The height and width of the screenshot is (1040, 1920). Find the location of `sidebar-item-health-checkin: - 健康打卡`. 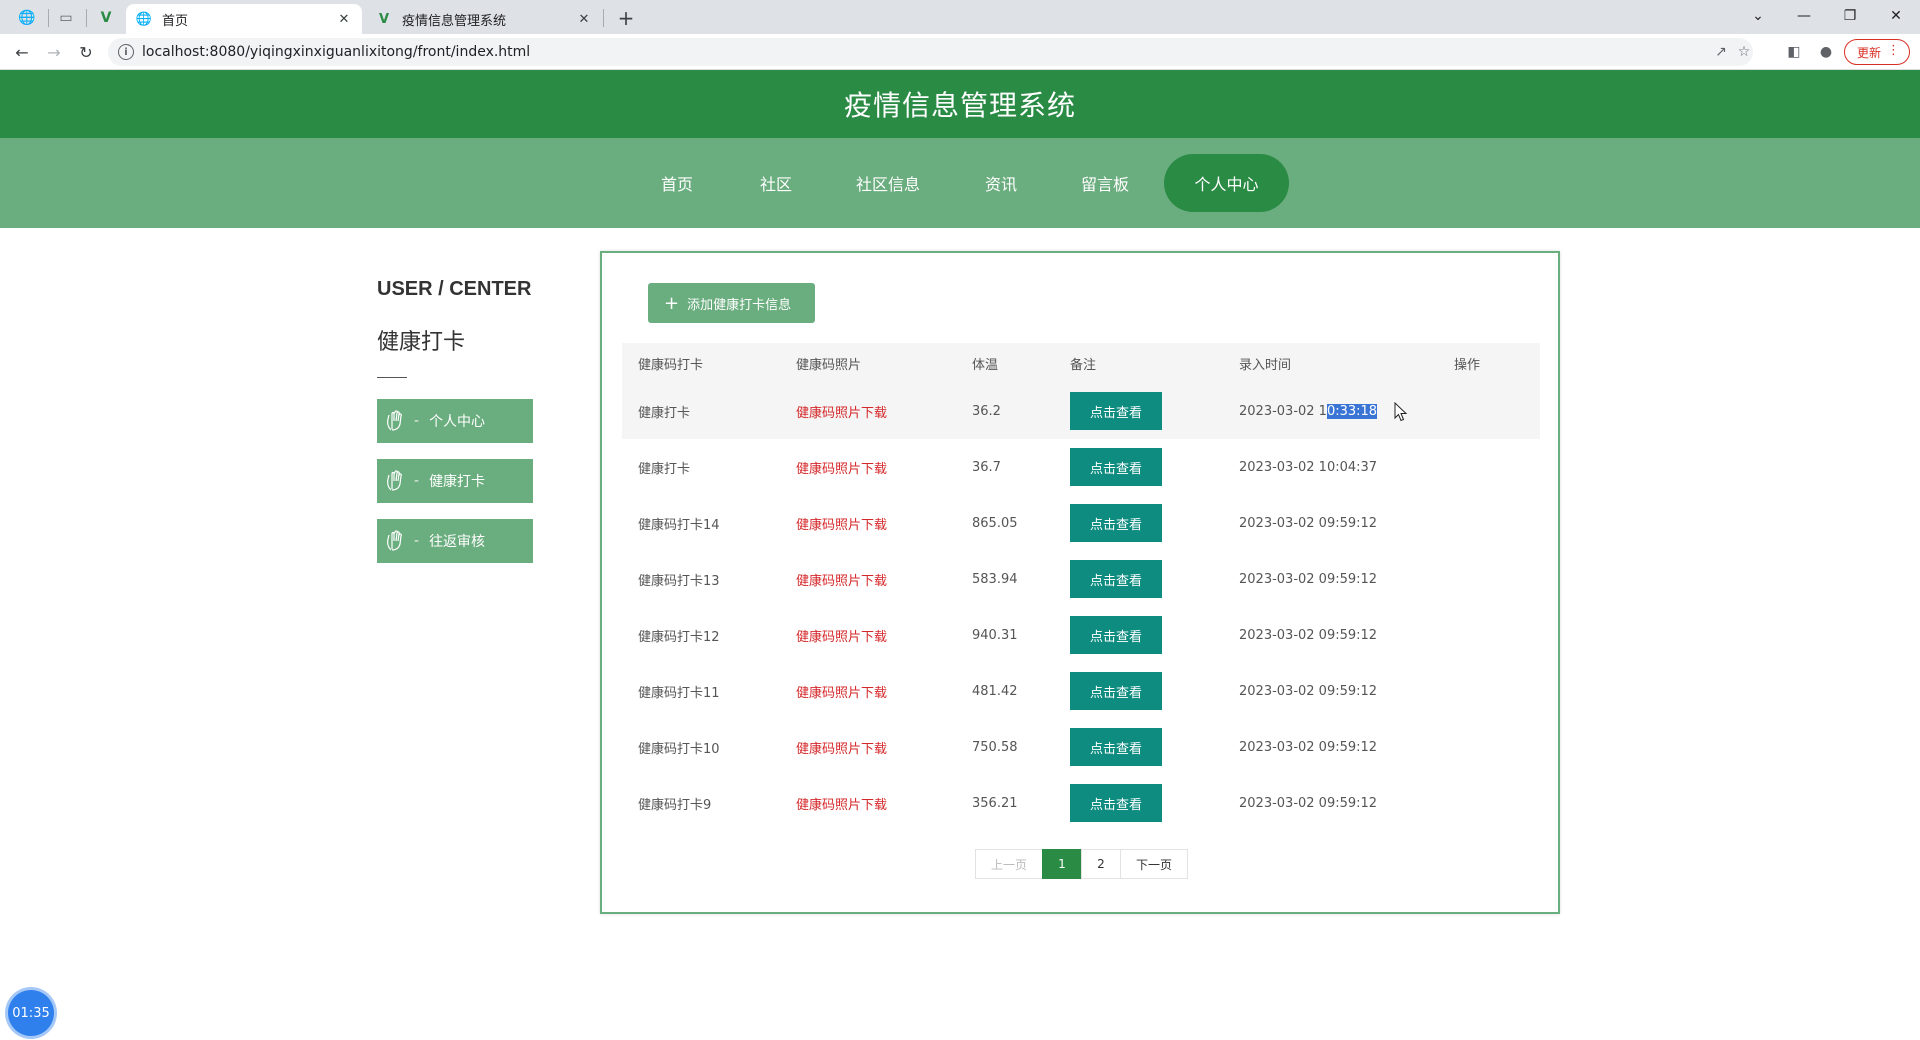

sidebar-item-health-checkin: - 健康打卡 is located at coordinates (455, 481).